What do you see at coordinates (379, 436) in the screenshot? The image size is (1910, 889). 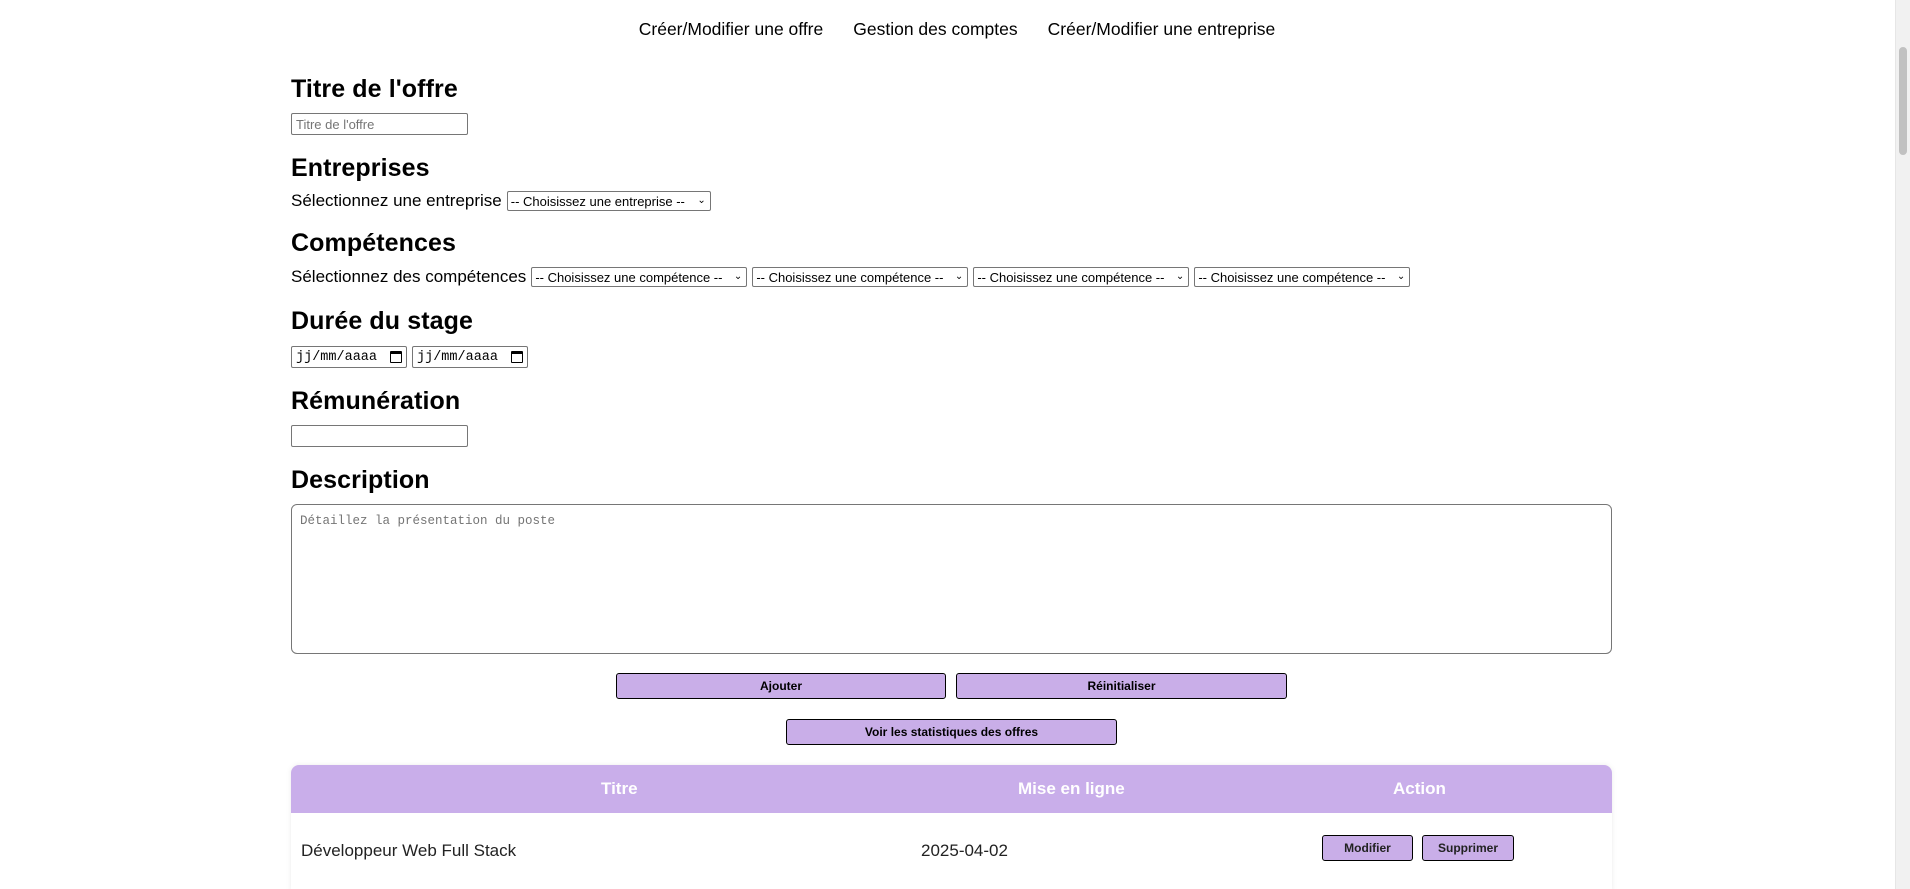 I see `remuneration-input` at bounding box center [379, 436].